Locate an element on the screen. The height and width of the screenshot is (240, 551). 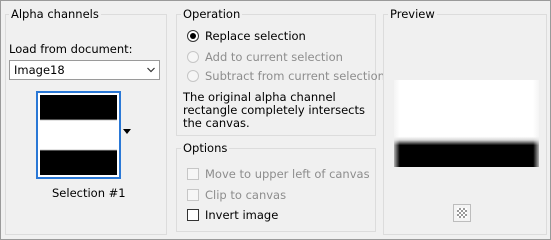
selection-thumbnail is located at coordinates (78, 135).